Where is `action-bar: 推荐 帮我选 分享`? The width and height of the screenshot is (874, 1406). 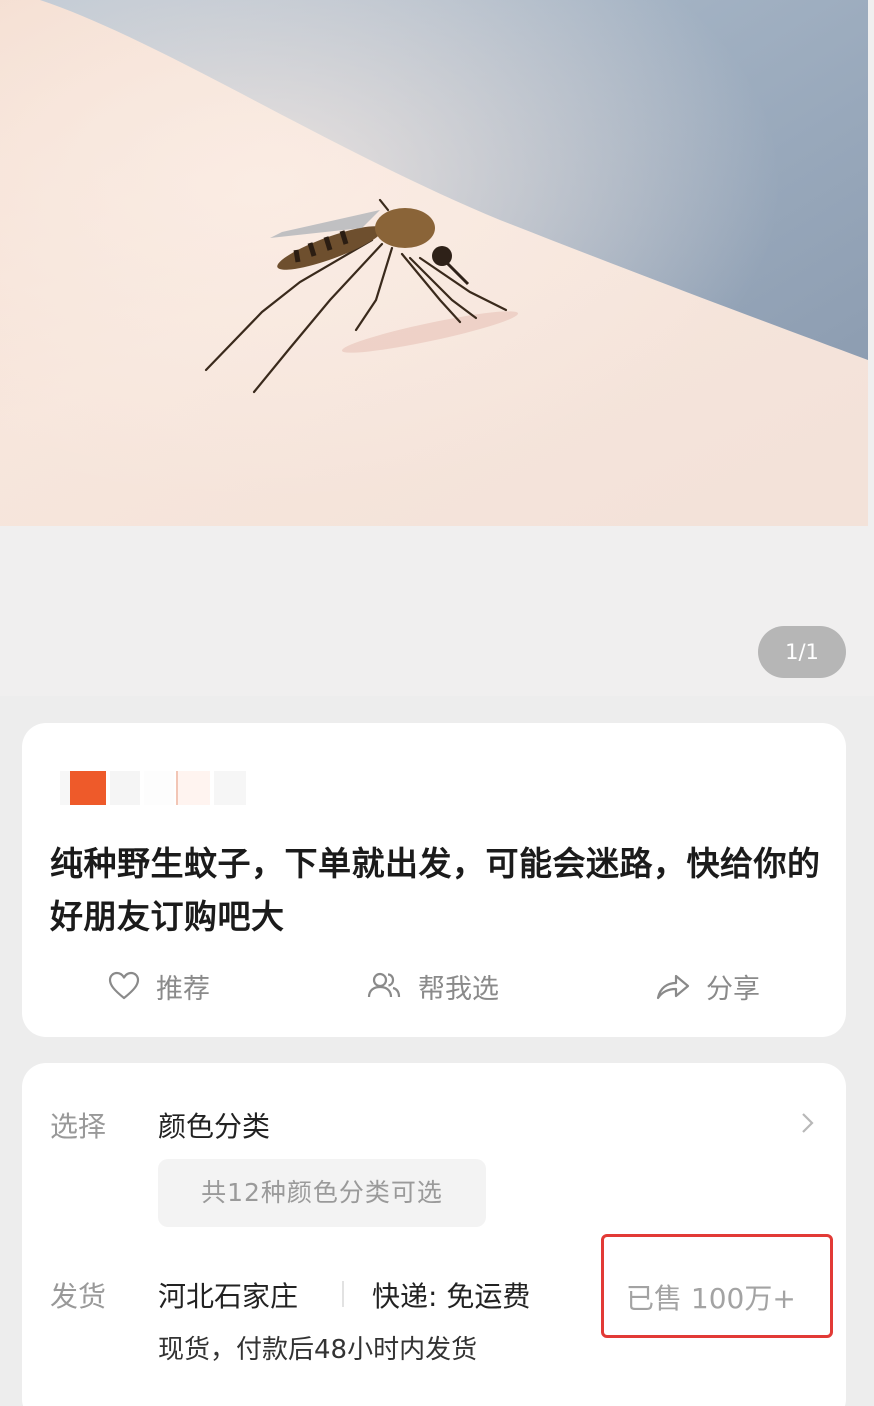
action-bar: 推荐 帮我选 分享 is located at coordinates (434, 986).